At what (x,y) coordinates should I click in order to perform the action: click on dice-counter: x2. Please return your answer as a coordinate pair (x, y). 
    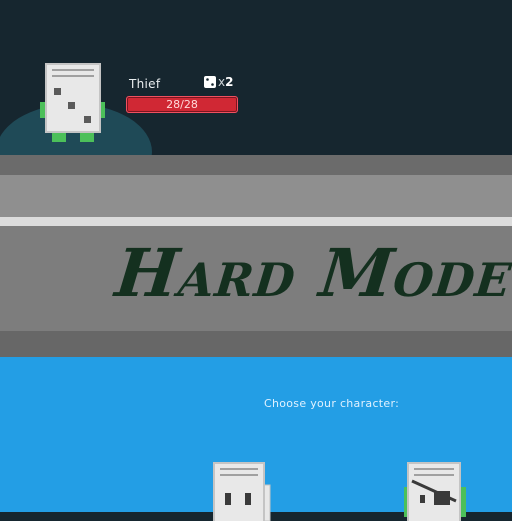
    Looking at the image, I should click on (218, 82).